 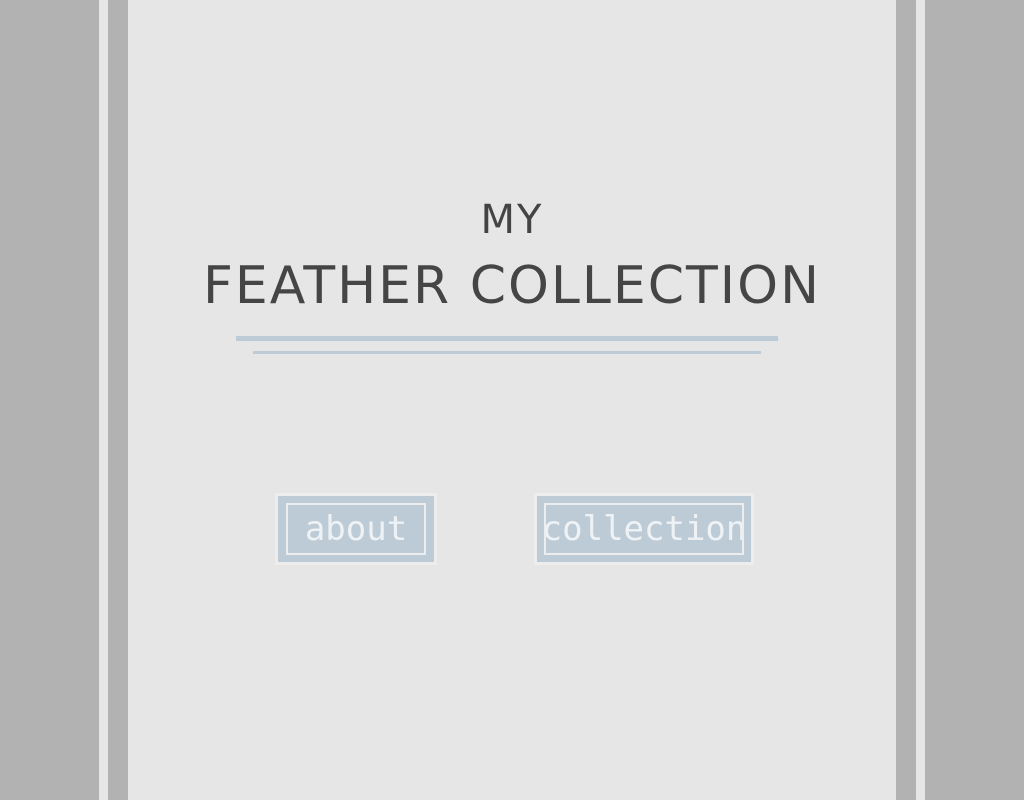 I want to click on left-border-stripe, so click(x=103, y=400).